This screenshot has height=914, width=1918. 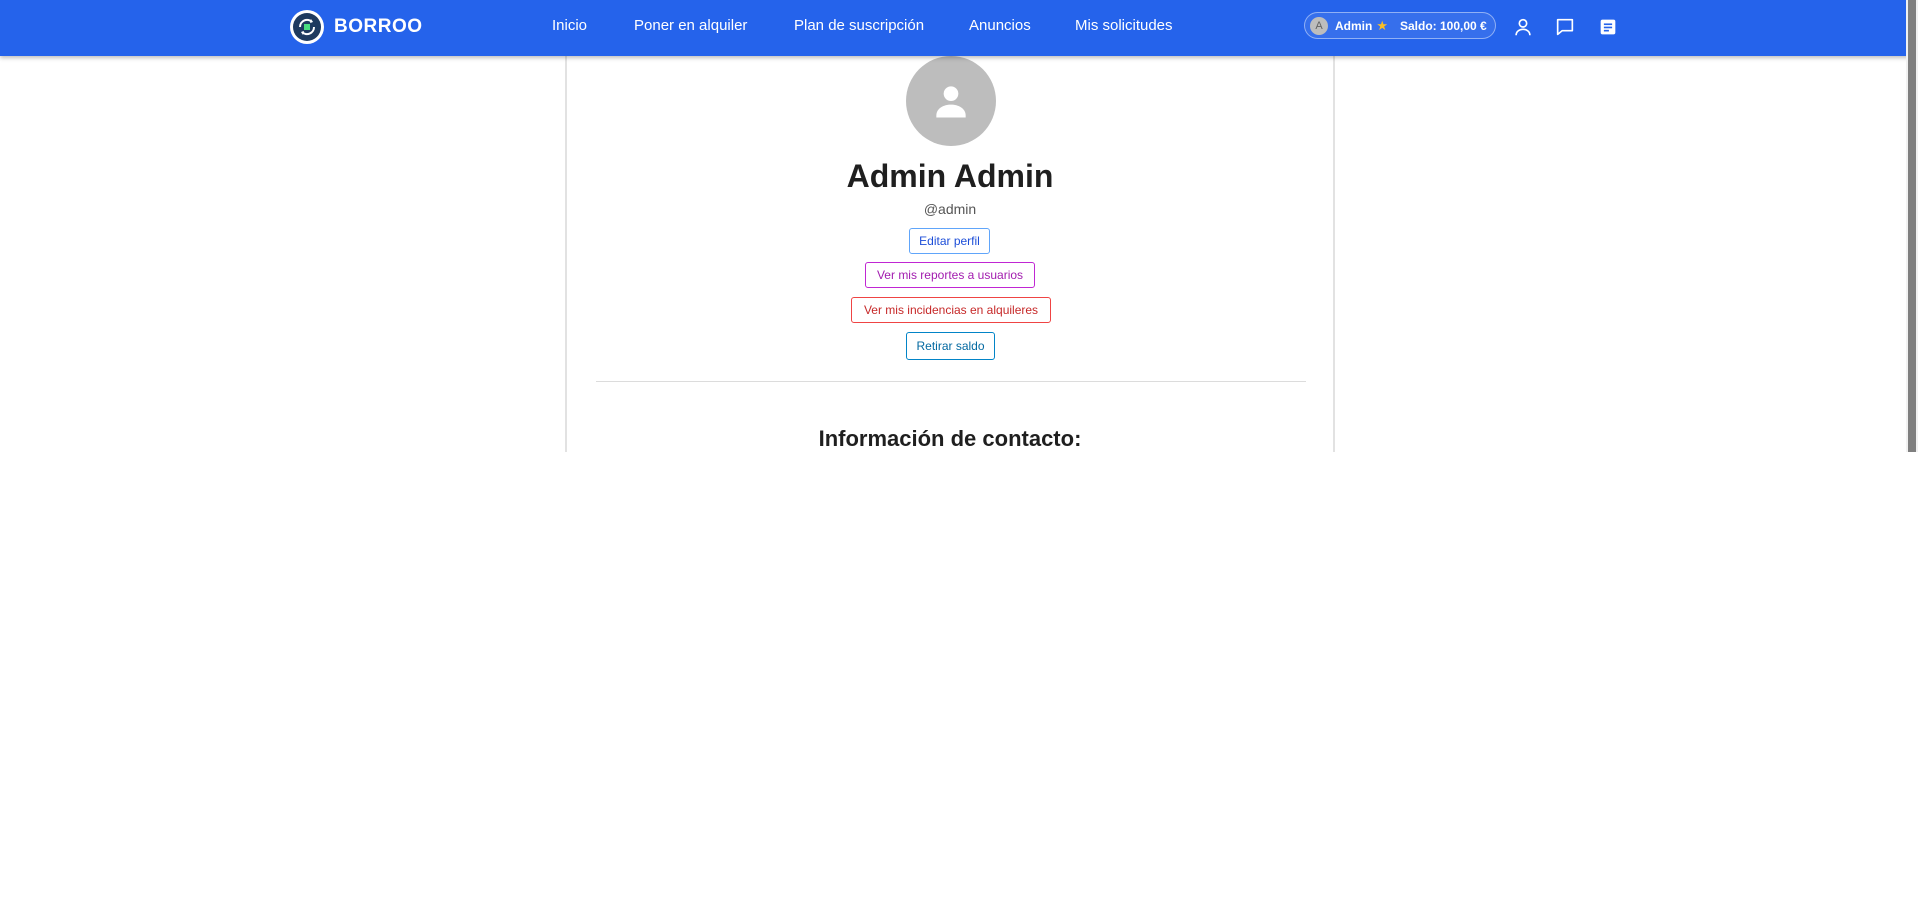 I want to click on withdraw-balance-button: Retirar saldo, so click(x=950, y=346).